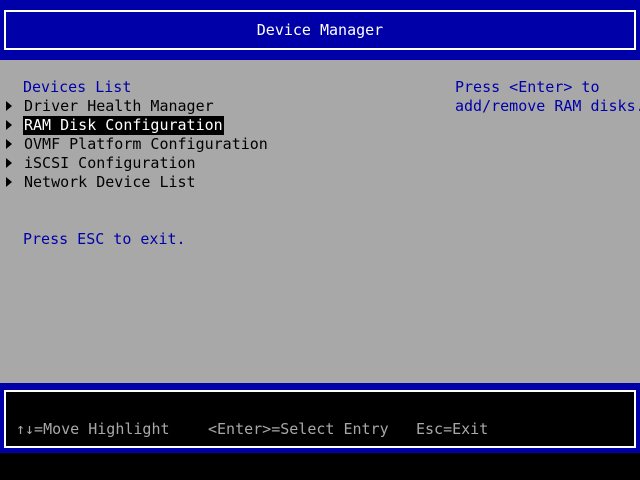 The height and width of the screenshot is (480, 640). Describe the element at coordinates (119, 106) in the screenshot. I see `menu-item-label: Driver Health Manager` at that location.